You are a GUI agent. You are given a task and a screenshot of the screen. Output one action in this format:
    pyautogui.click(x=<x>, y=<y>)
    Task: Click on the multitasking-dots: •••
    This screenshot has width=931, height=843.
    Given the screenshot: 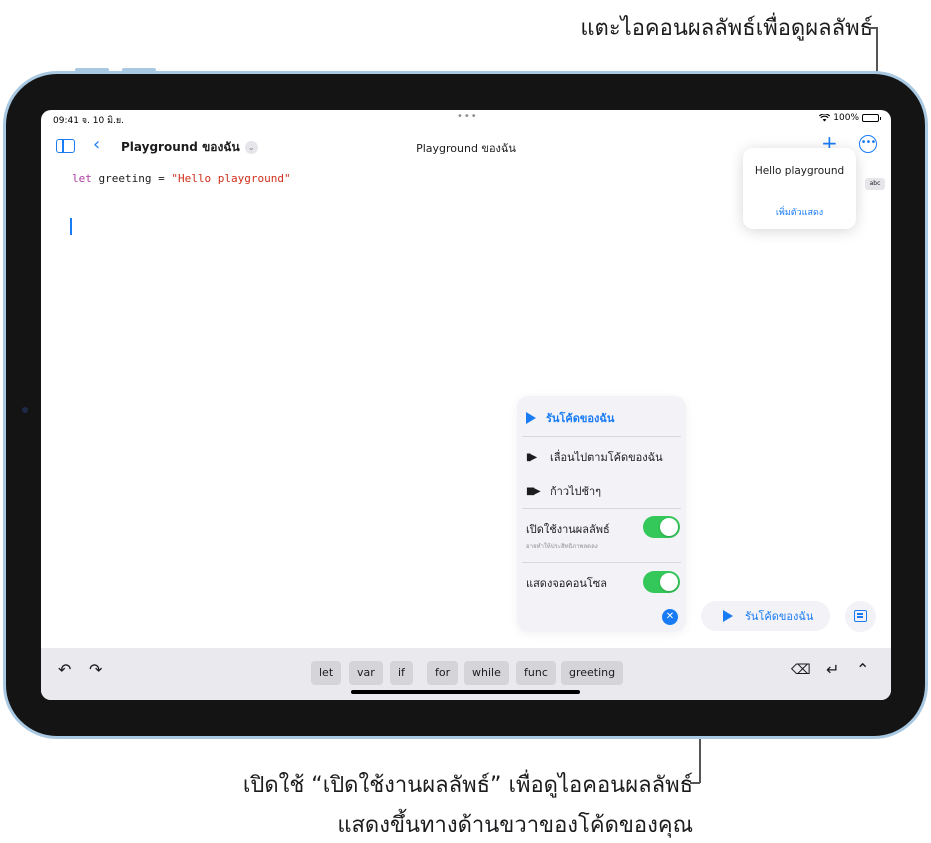 What is the action you would take?
    pyautogui.click(x=467, y=116)
    